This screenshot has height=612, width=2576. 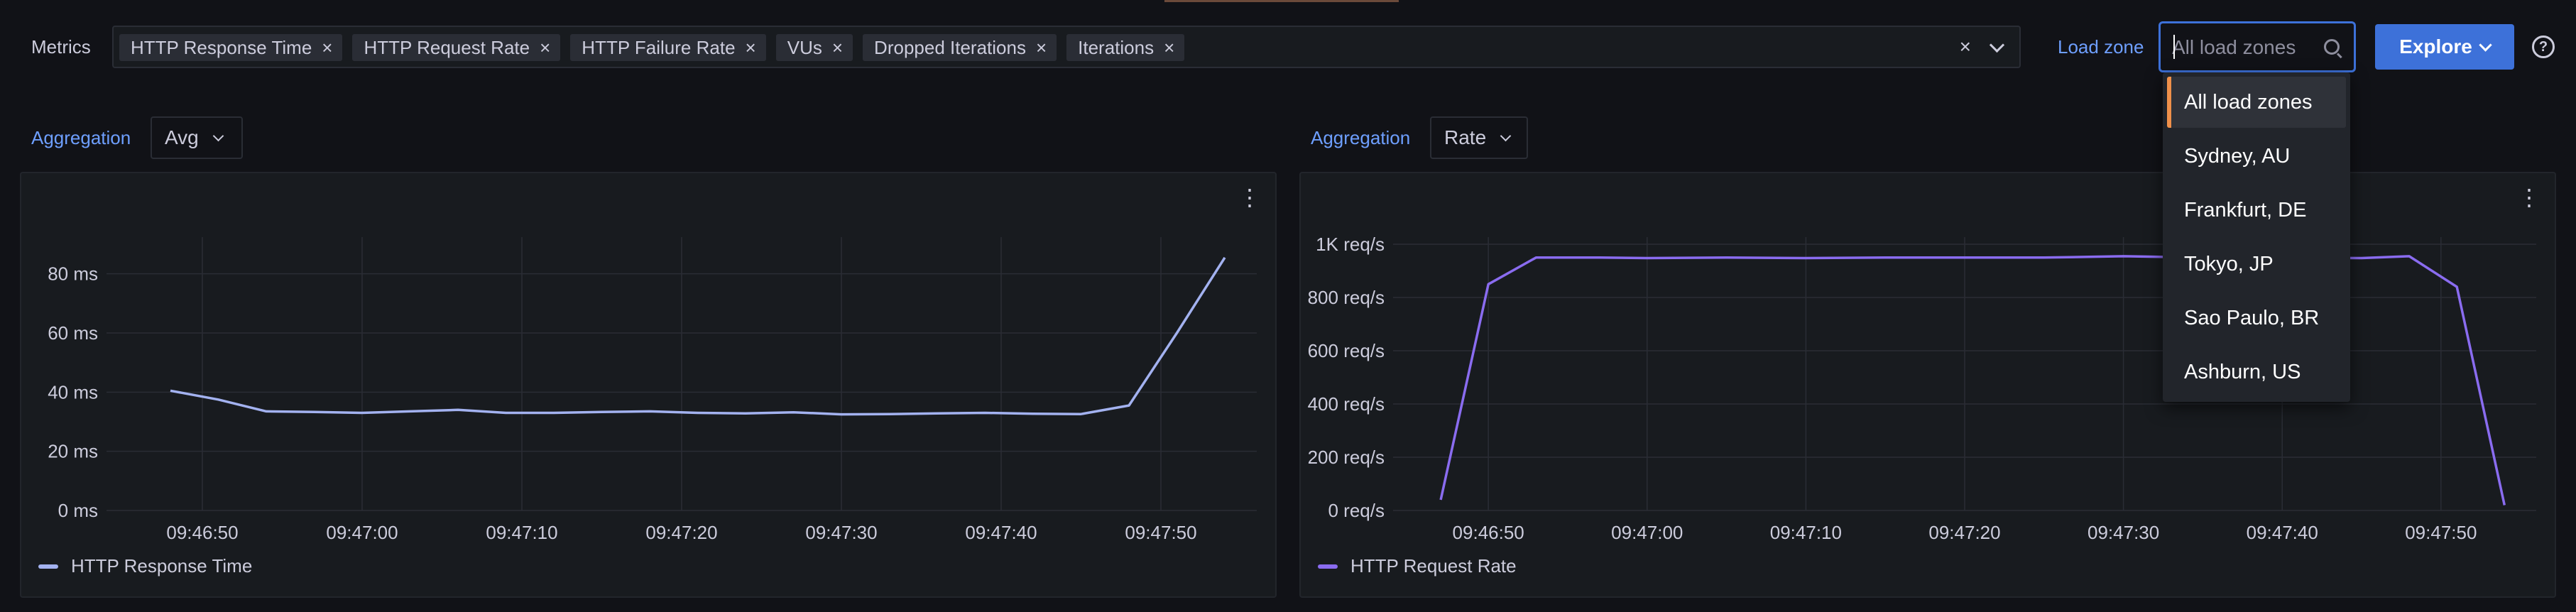 I want to click on y-tick-label: 0 ms, so click(x=78, y=510).